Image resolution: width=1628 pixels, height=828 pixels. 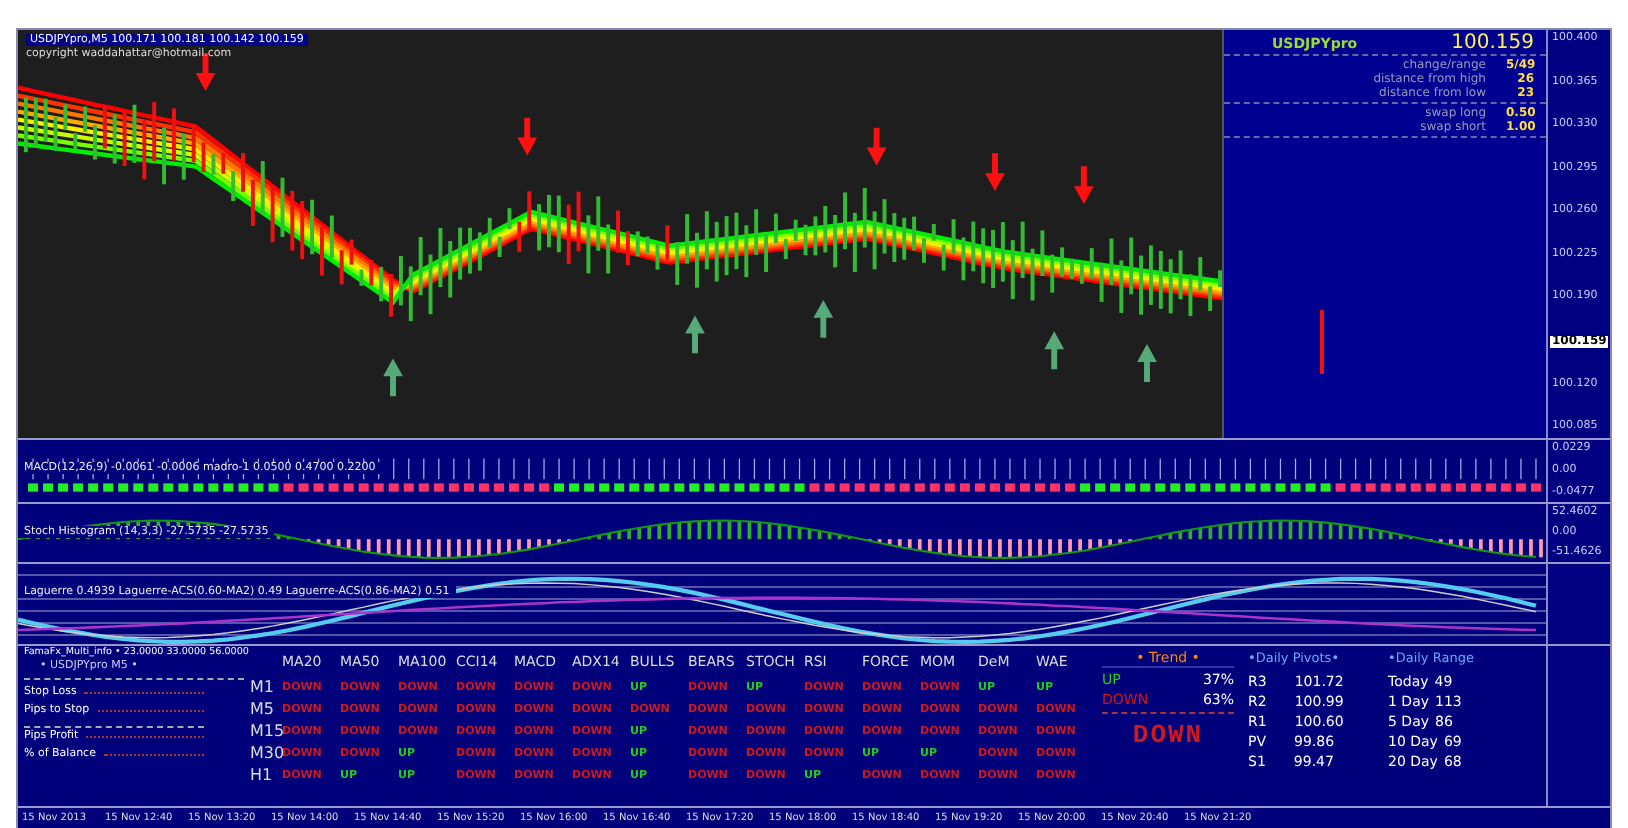 I want to click on timeframe-label: H1, so click(x=262, y=775).